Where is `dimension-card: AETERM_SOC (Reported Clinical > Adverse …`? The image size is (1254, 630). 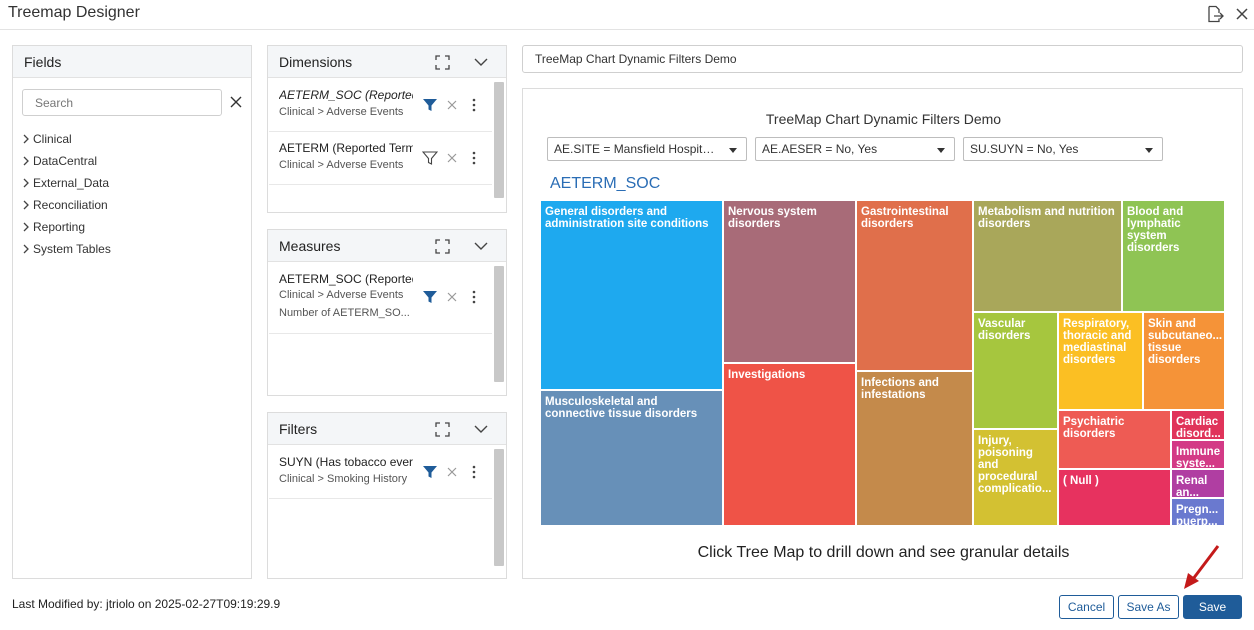
dimension-card: AETERM_SOC (Reported Clinical > Adverse … is located at coordinates (380, 106).